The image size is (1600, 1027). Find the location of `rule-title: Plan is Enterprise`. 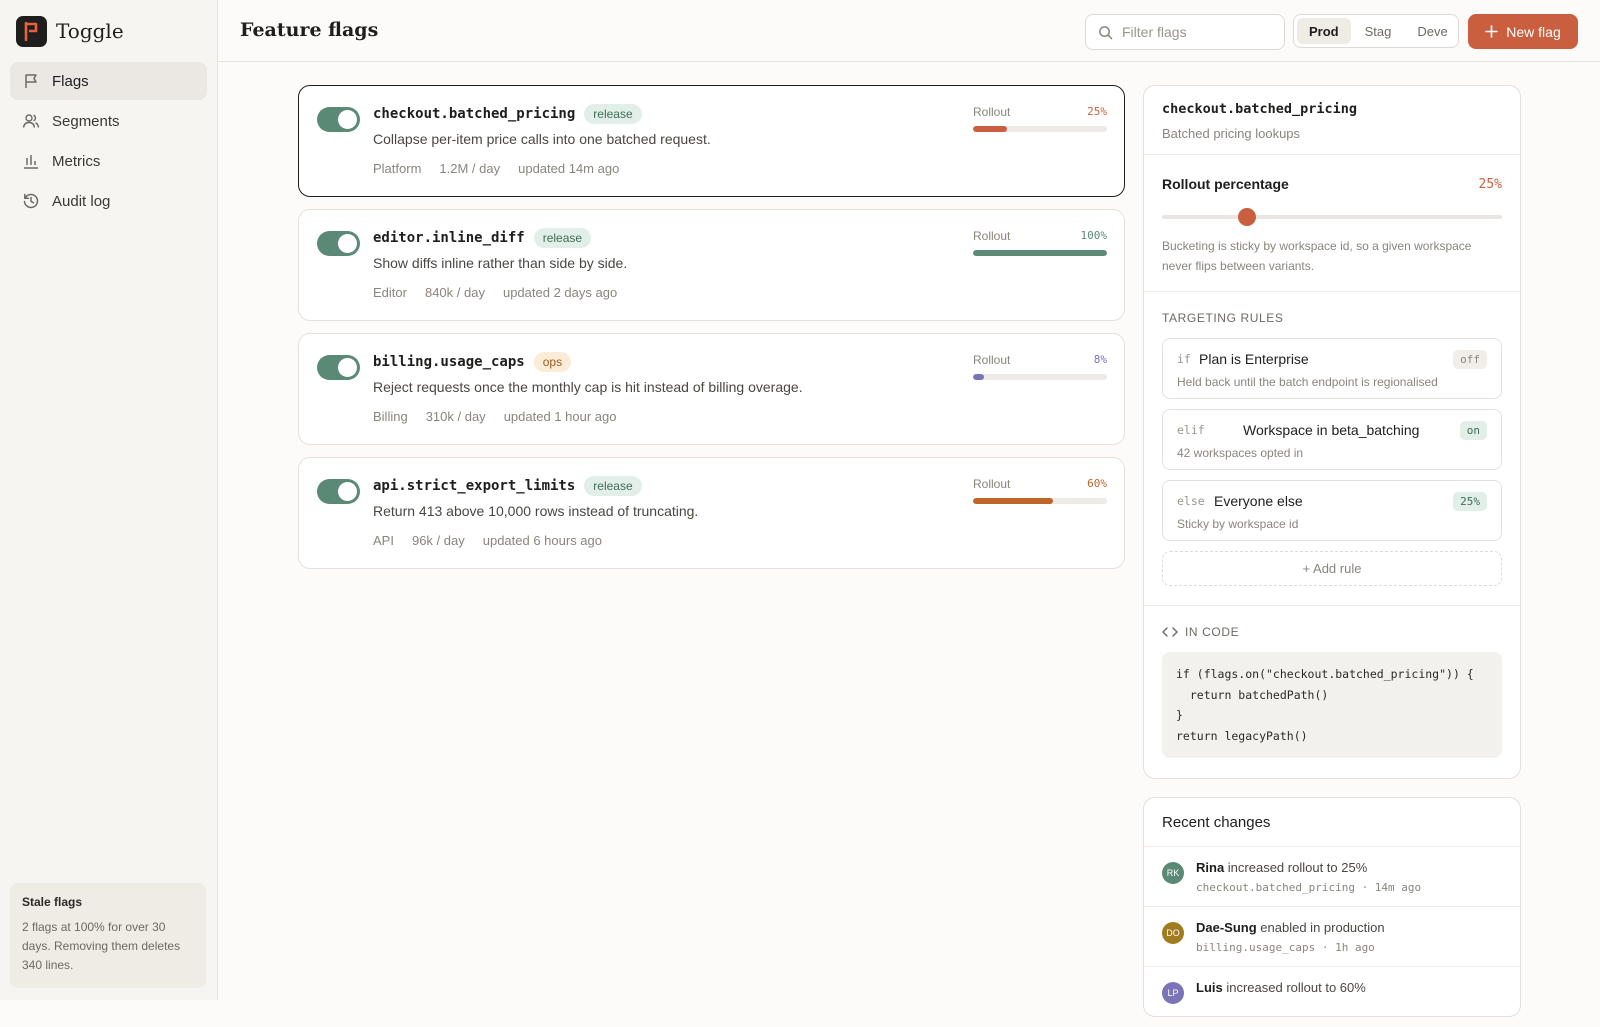

rule-title: Plan is Enterprise is located at coordinates (1254, 359).